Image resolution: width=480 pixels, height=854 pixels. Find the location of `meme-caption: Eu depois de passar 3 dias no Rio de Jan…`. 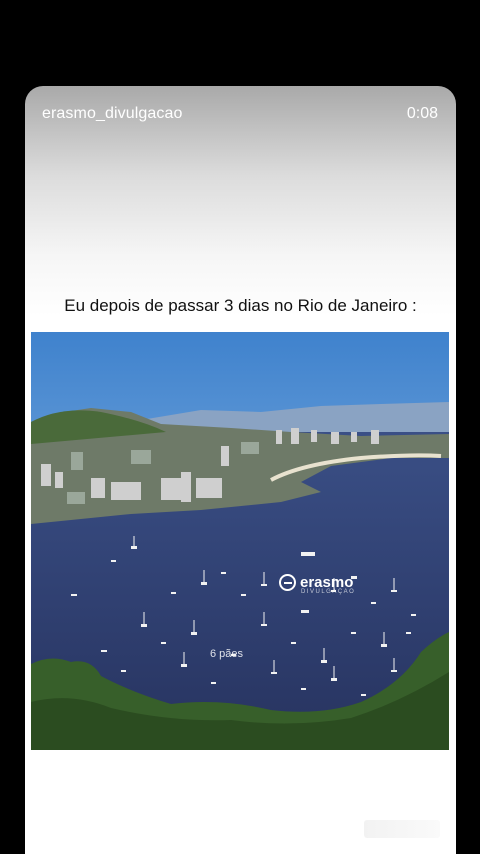

meme-caption: Eu depois de passar 3 dias no Rio de Jan… is located at coordinates (240, 305).